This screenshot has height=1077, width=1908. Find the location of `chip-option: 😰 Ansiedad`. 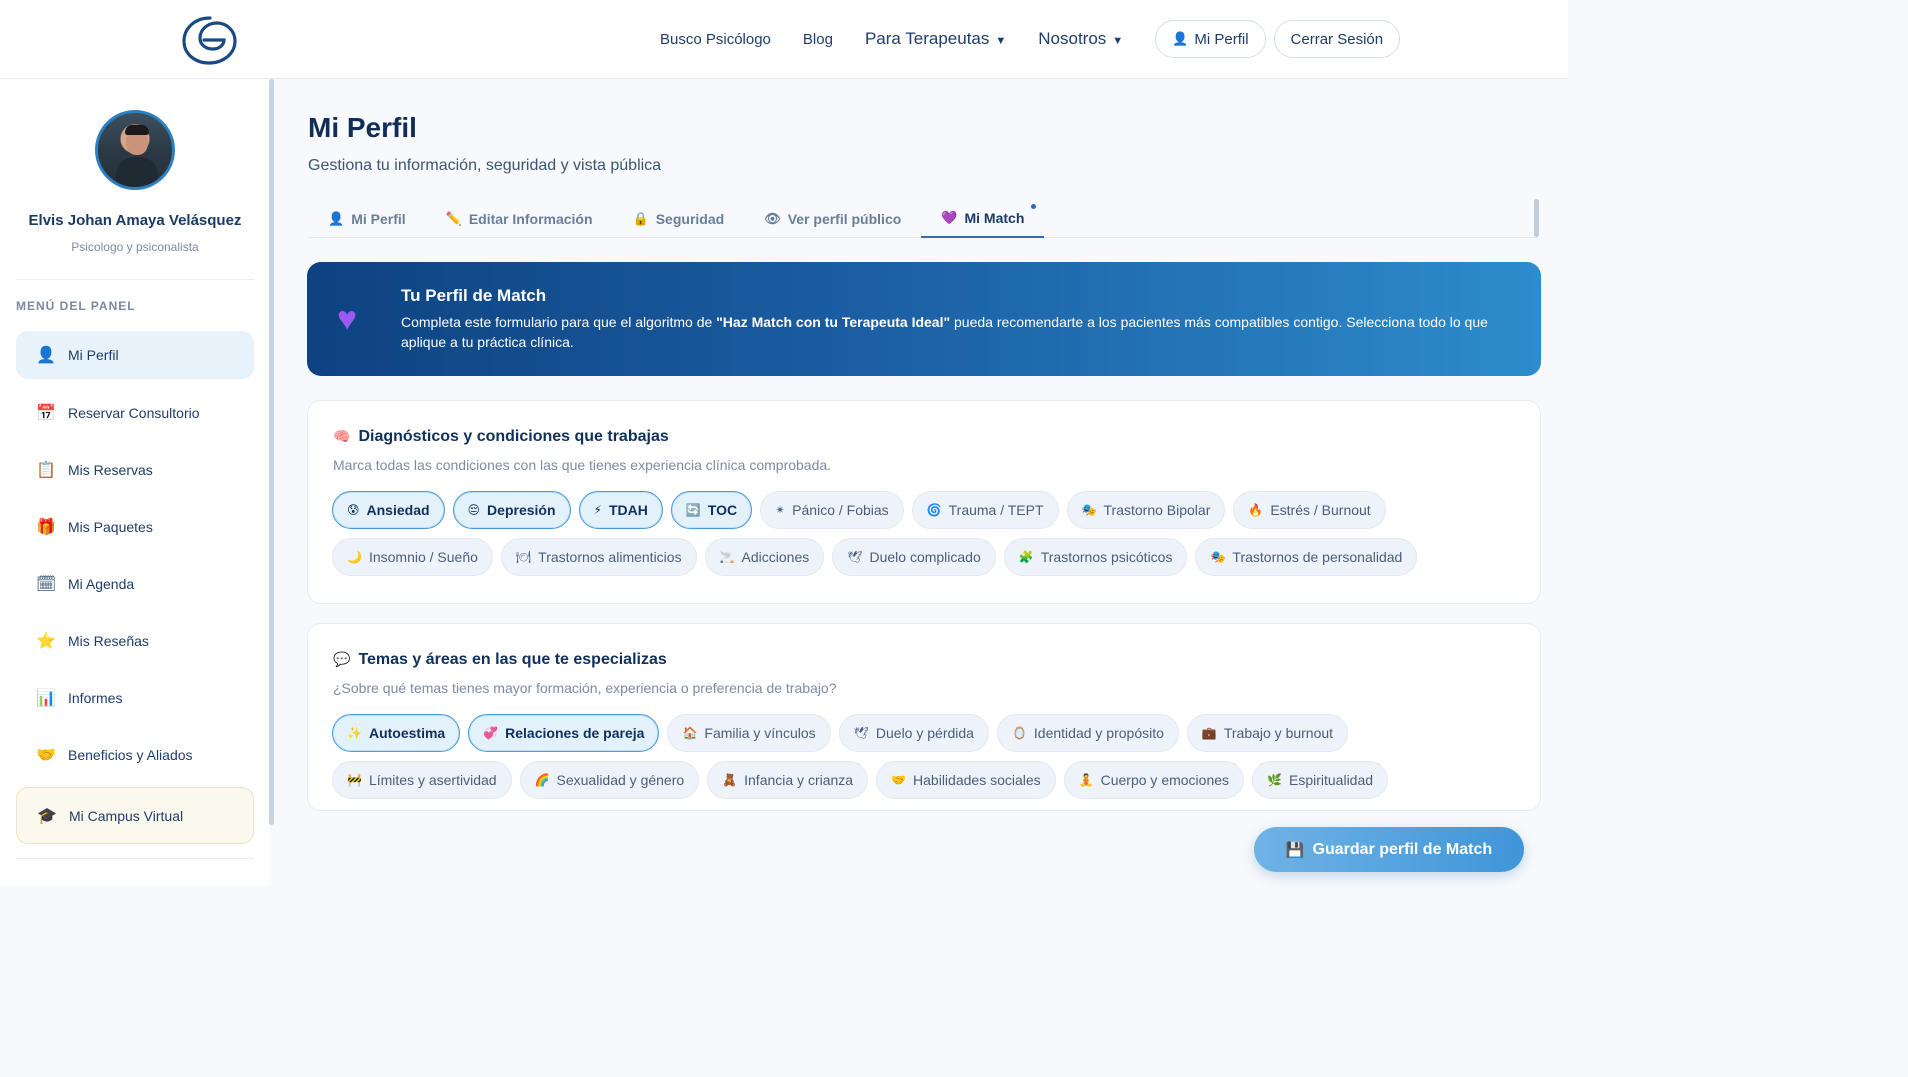

chip-option: 😰 Ansiedad is located at coordinates (388, 510).